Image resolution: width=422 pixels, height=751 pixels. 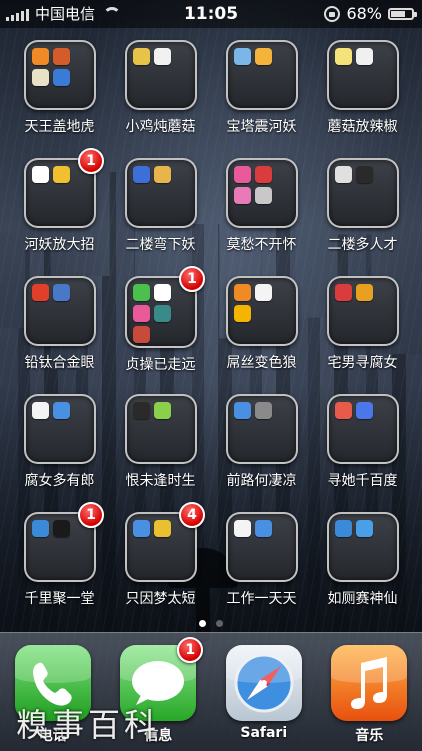 I want to click on folder-10: 贞操已走远 1, so click(x=160, y=319).